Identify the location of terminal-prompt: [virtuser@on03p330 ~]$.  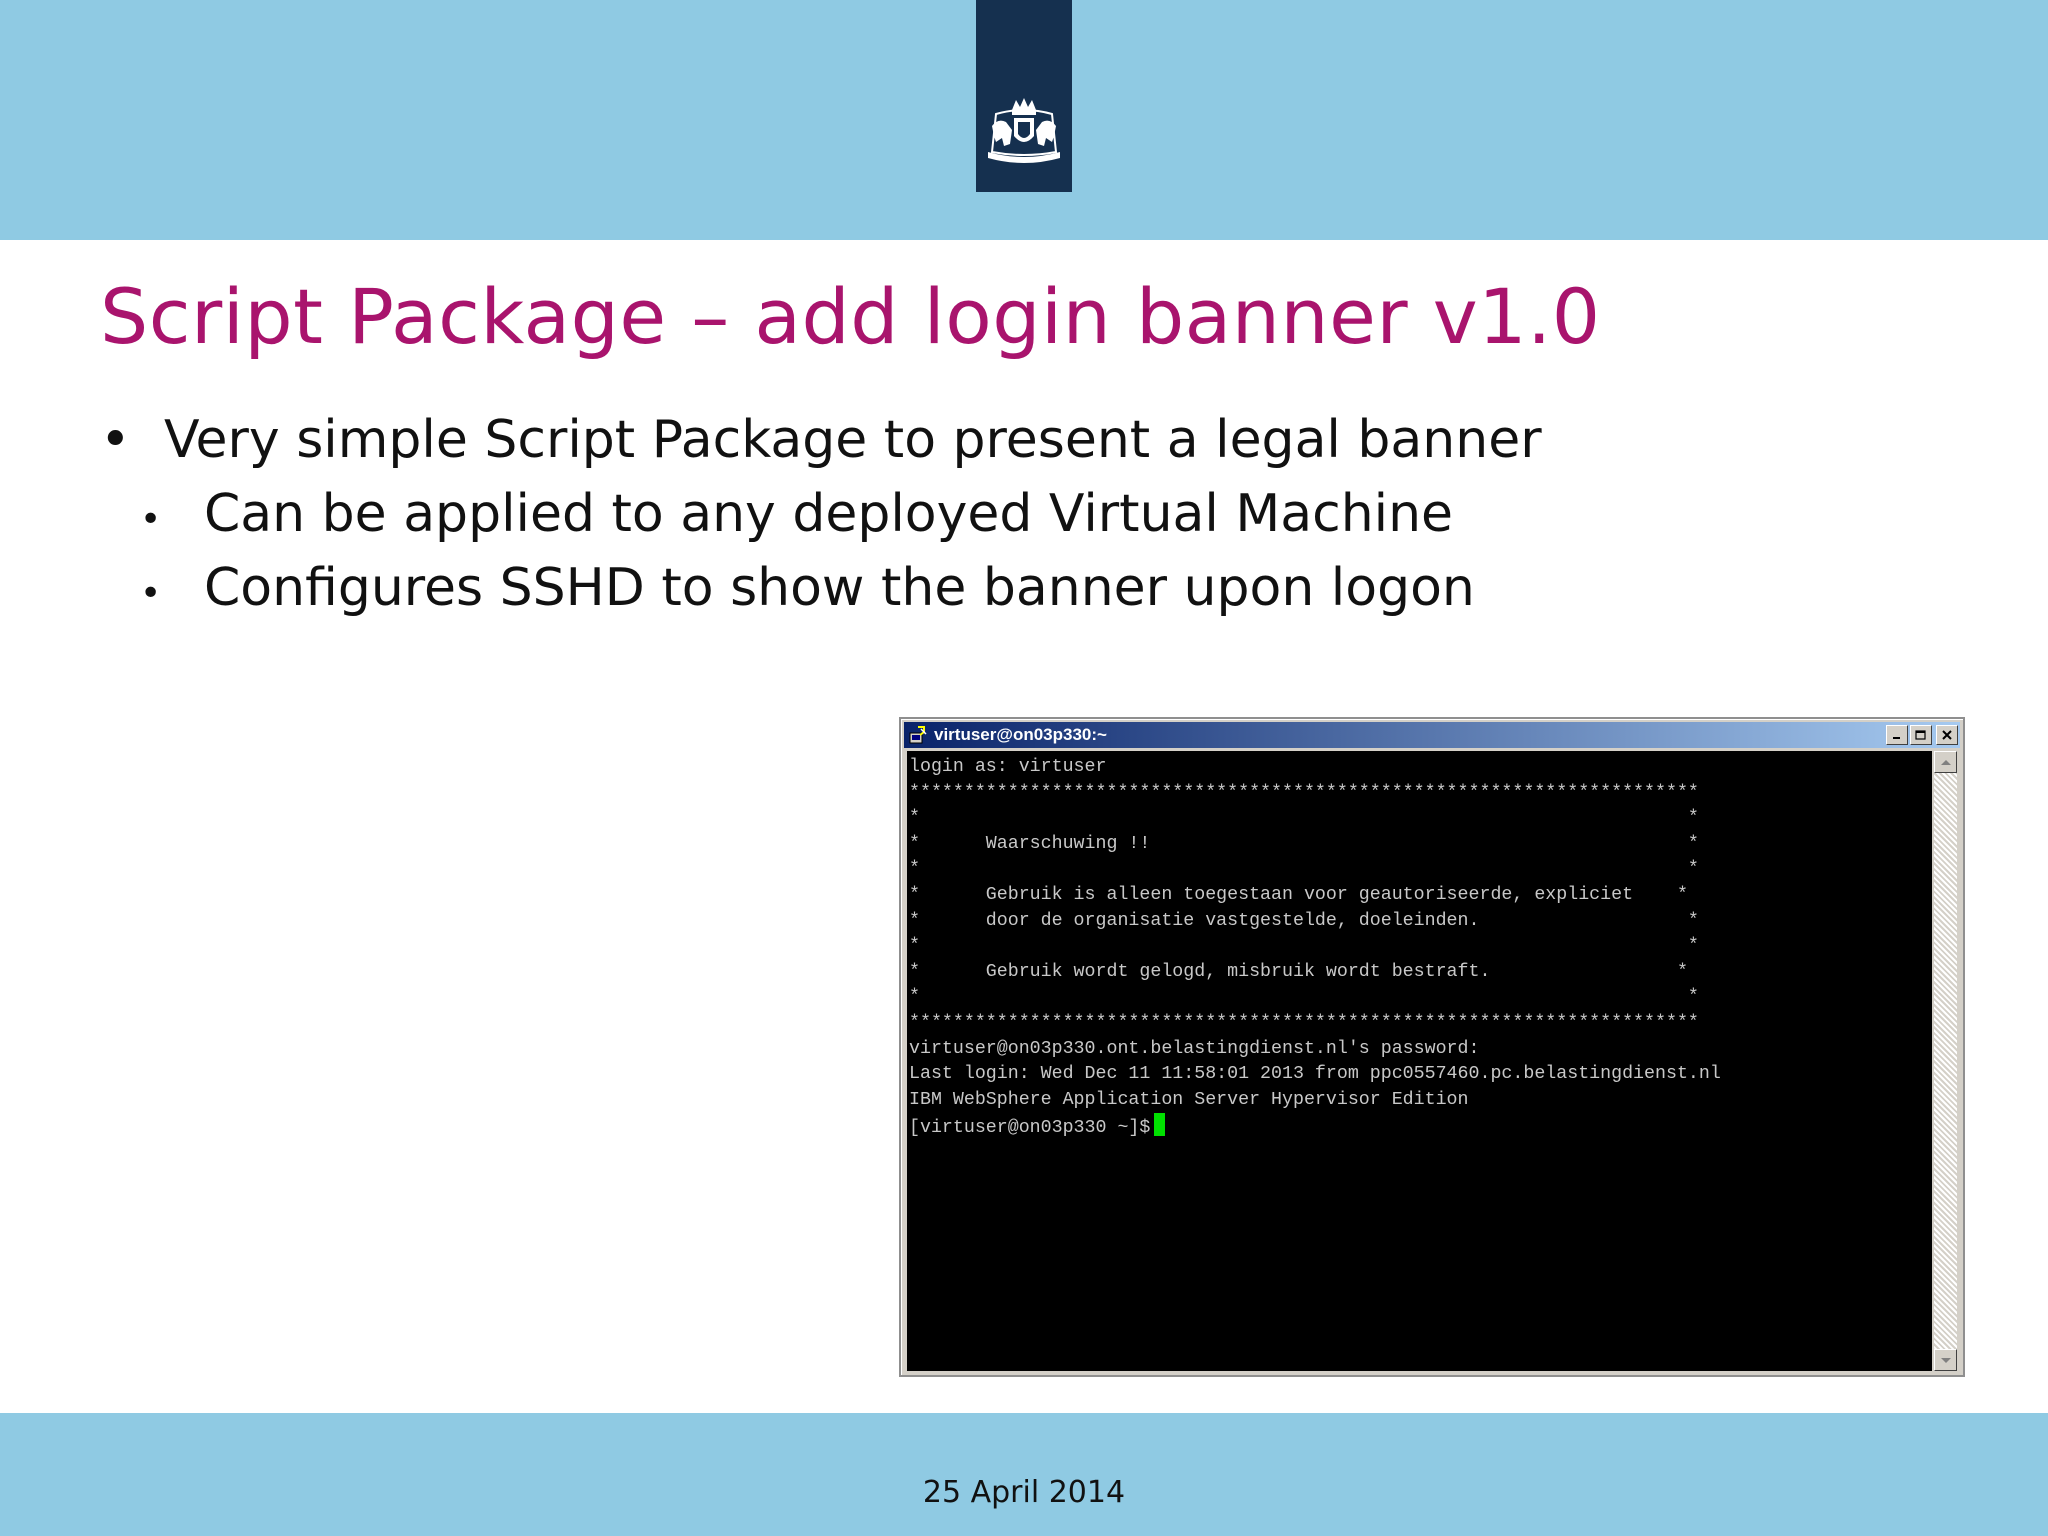
(1030, 1128).